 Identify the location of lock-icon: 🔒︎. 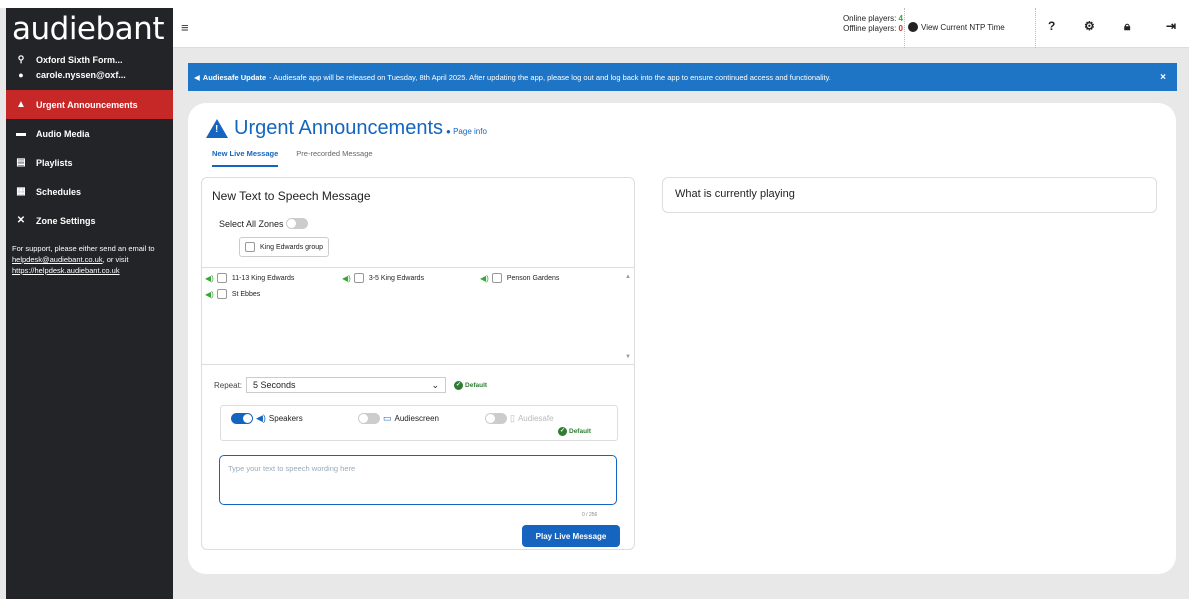
(1127, 26).